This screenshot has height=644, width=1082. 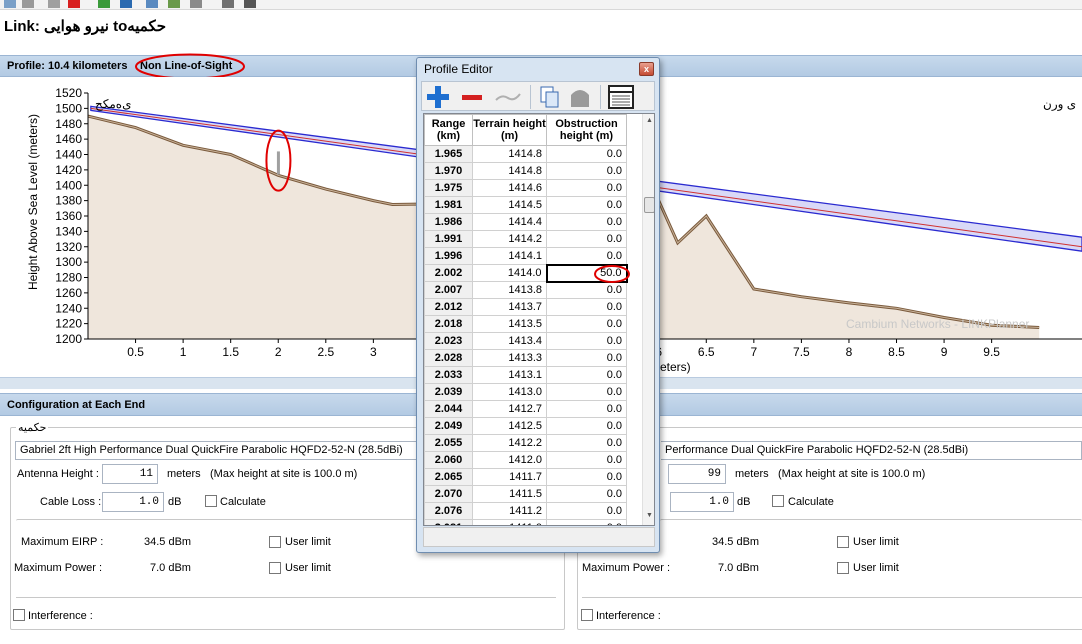 What do you see at coordinates (196, 4) in the screenshot?
I see `table-icon` at bounding box center [196, 4].